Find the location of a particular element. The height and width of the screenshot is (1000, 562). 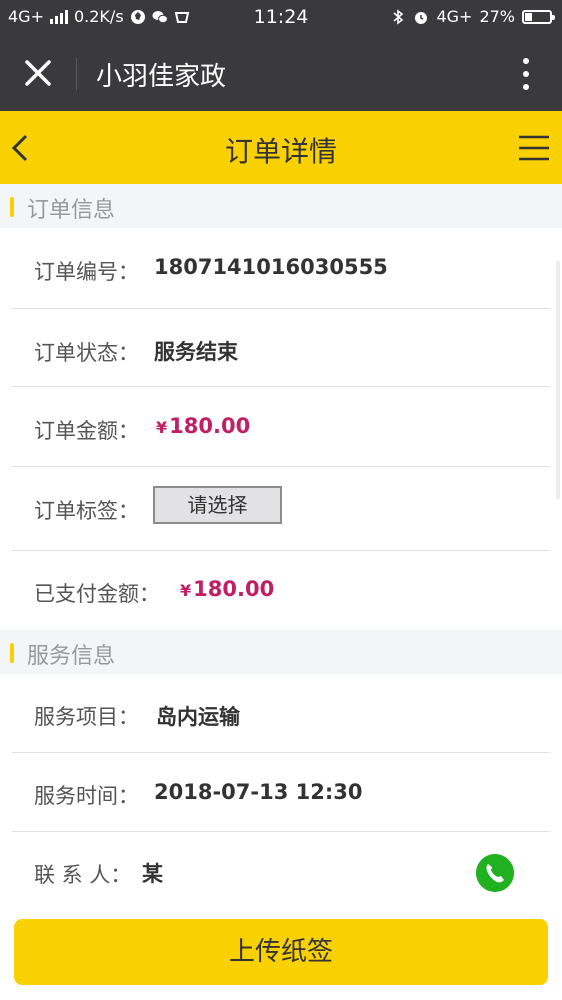

upload-paper-sign-button: 上传纸签 is located at coordinates (281, 952).